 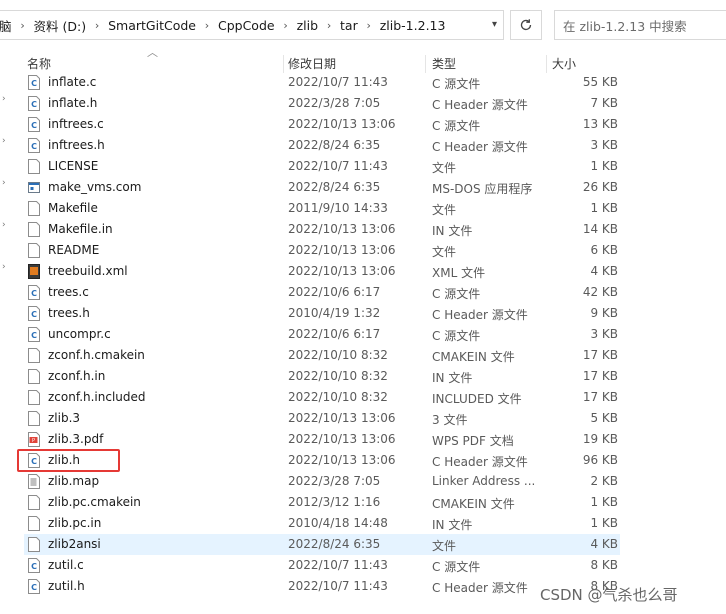 What do you see at coordinates (322, 565) in the screenshot?
I see `file-row: Czutil.c 2022/10/7 11:43 C 源文件 8 KB` at bounding box center [322, 565].